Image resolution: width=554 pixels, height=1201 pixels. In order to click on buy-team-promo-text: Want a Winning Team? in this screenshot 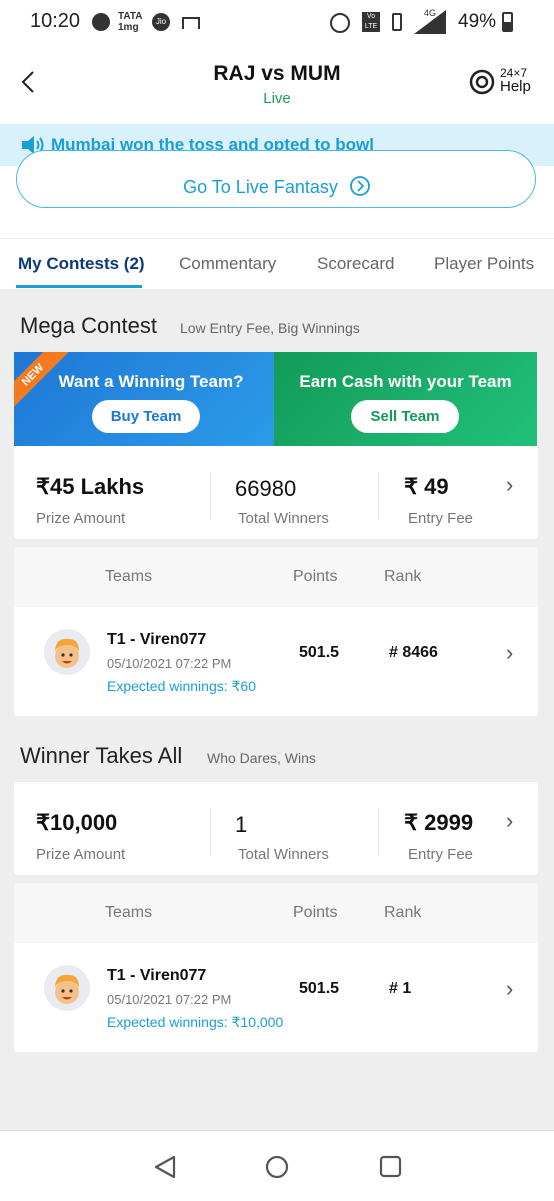, I will do `click(151, 381)`.